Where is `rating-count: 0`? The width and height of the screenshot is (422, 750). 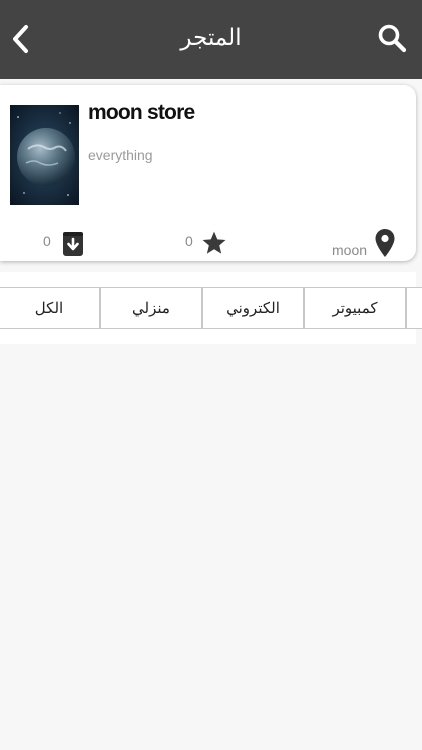 rating-count: 0 is located at coordinates (189, 241).